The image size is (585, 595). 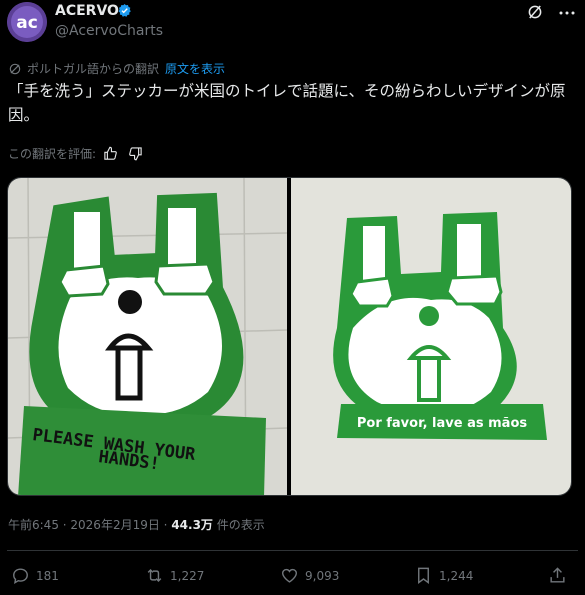 I want to click on share-button, so click(x=560, y=575).